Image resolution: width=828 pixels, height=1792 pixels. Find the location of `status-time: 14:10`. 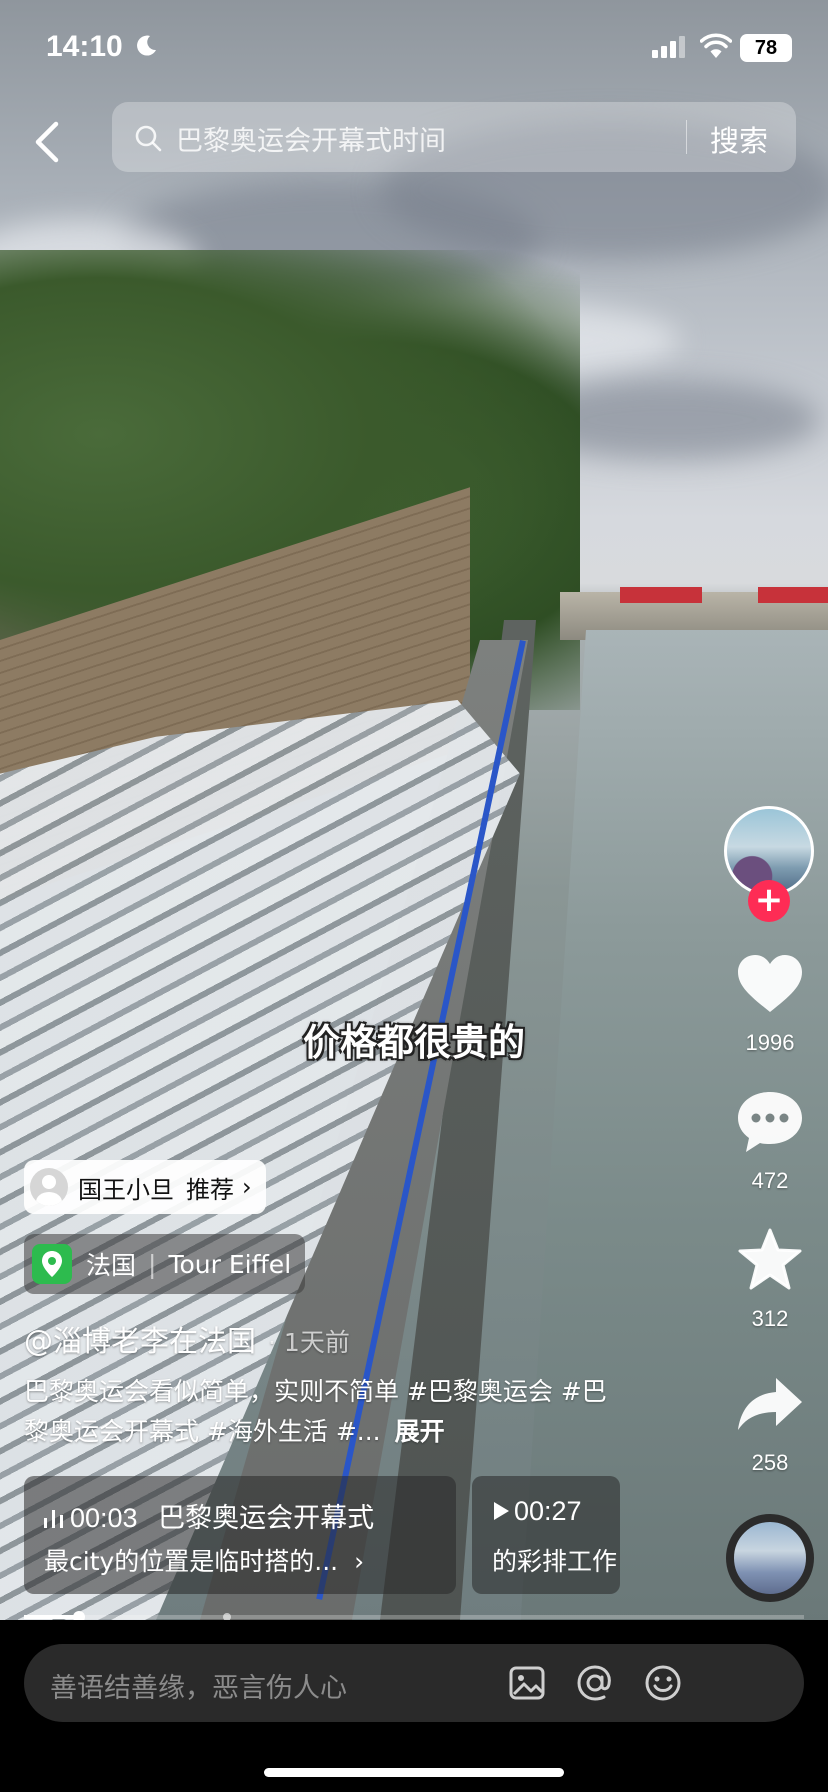

status-time: 14:10 is located at coordinates (84, 46).